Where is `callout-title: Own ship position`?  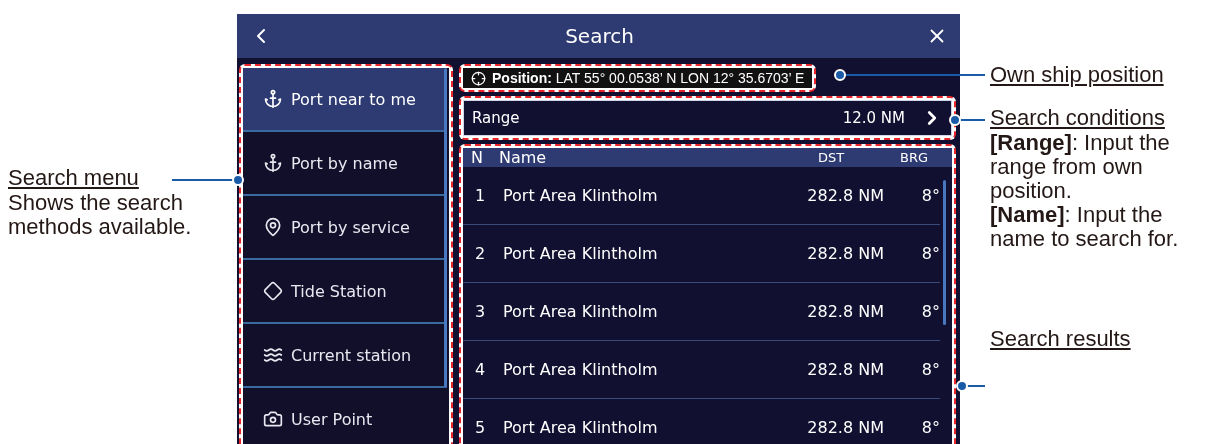
callout-title: Own ship position is located at coordinates (1077, 75).